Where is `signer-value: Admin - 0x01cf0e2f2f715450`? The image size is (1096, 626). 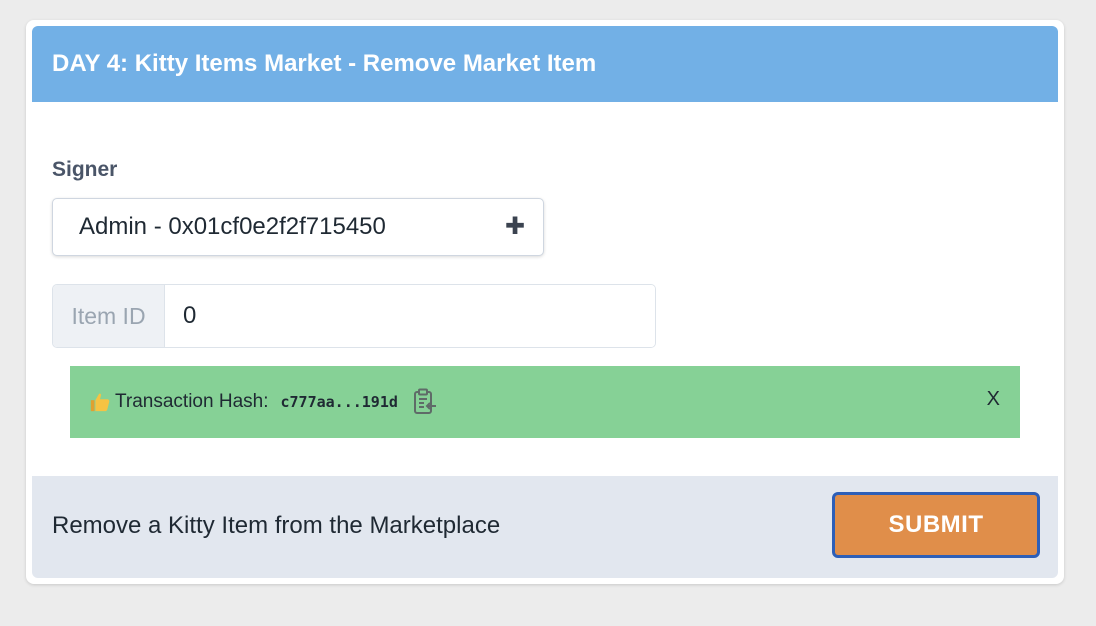
signer-value: Admin - 0x01cf0e2f2f715450 is located at coordinates (232, 226).